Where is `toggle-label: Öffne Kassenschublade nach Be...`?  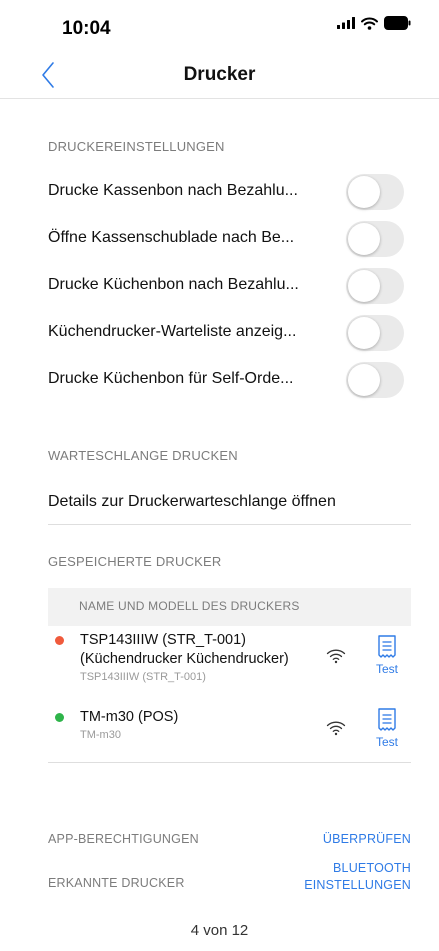
toggle-label: Öffne Kassenschublade nach Be... is located at coordinates (171, 237).